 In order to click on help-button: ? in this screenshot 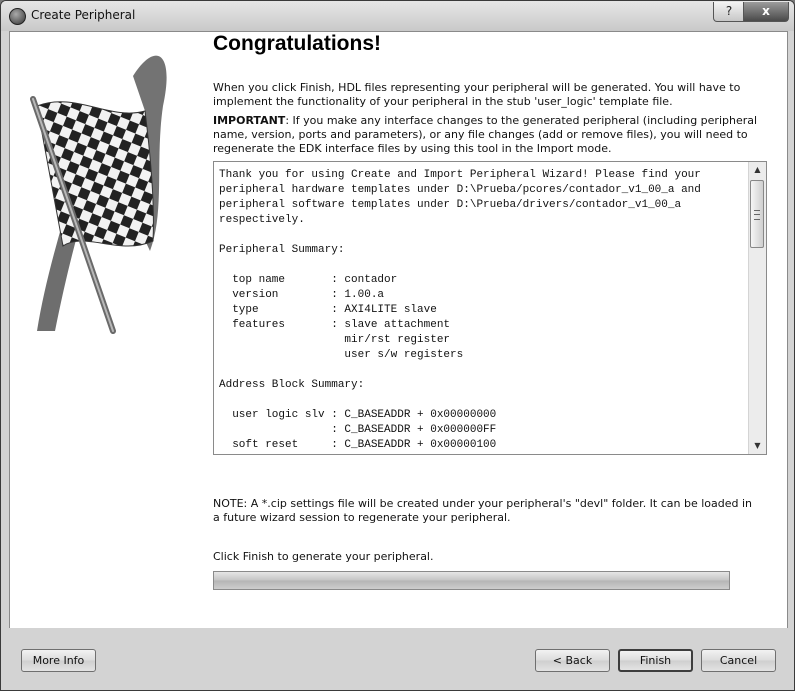, I will do `click(729, 12)`.